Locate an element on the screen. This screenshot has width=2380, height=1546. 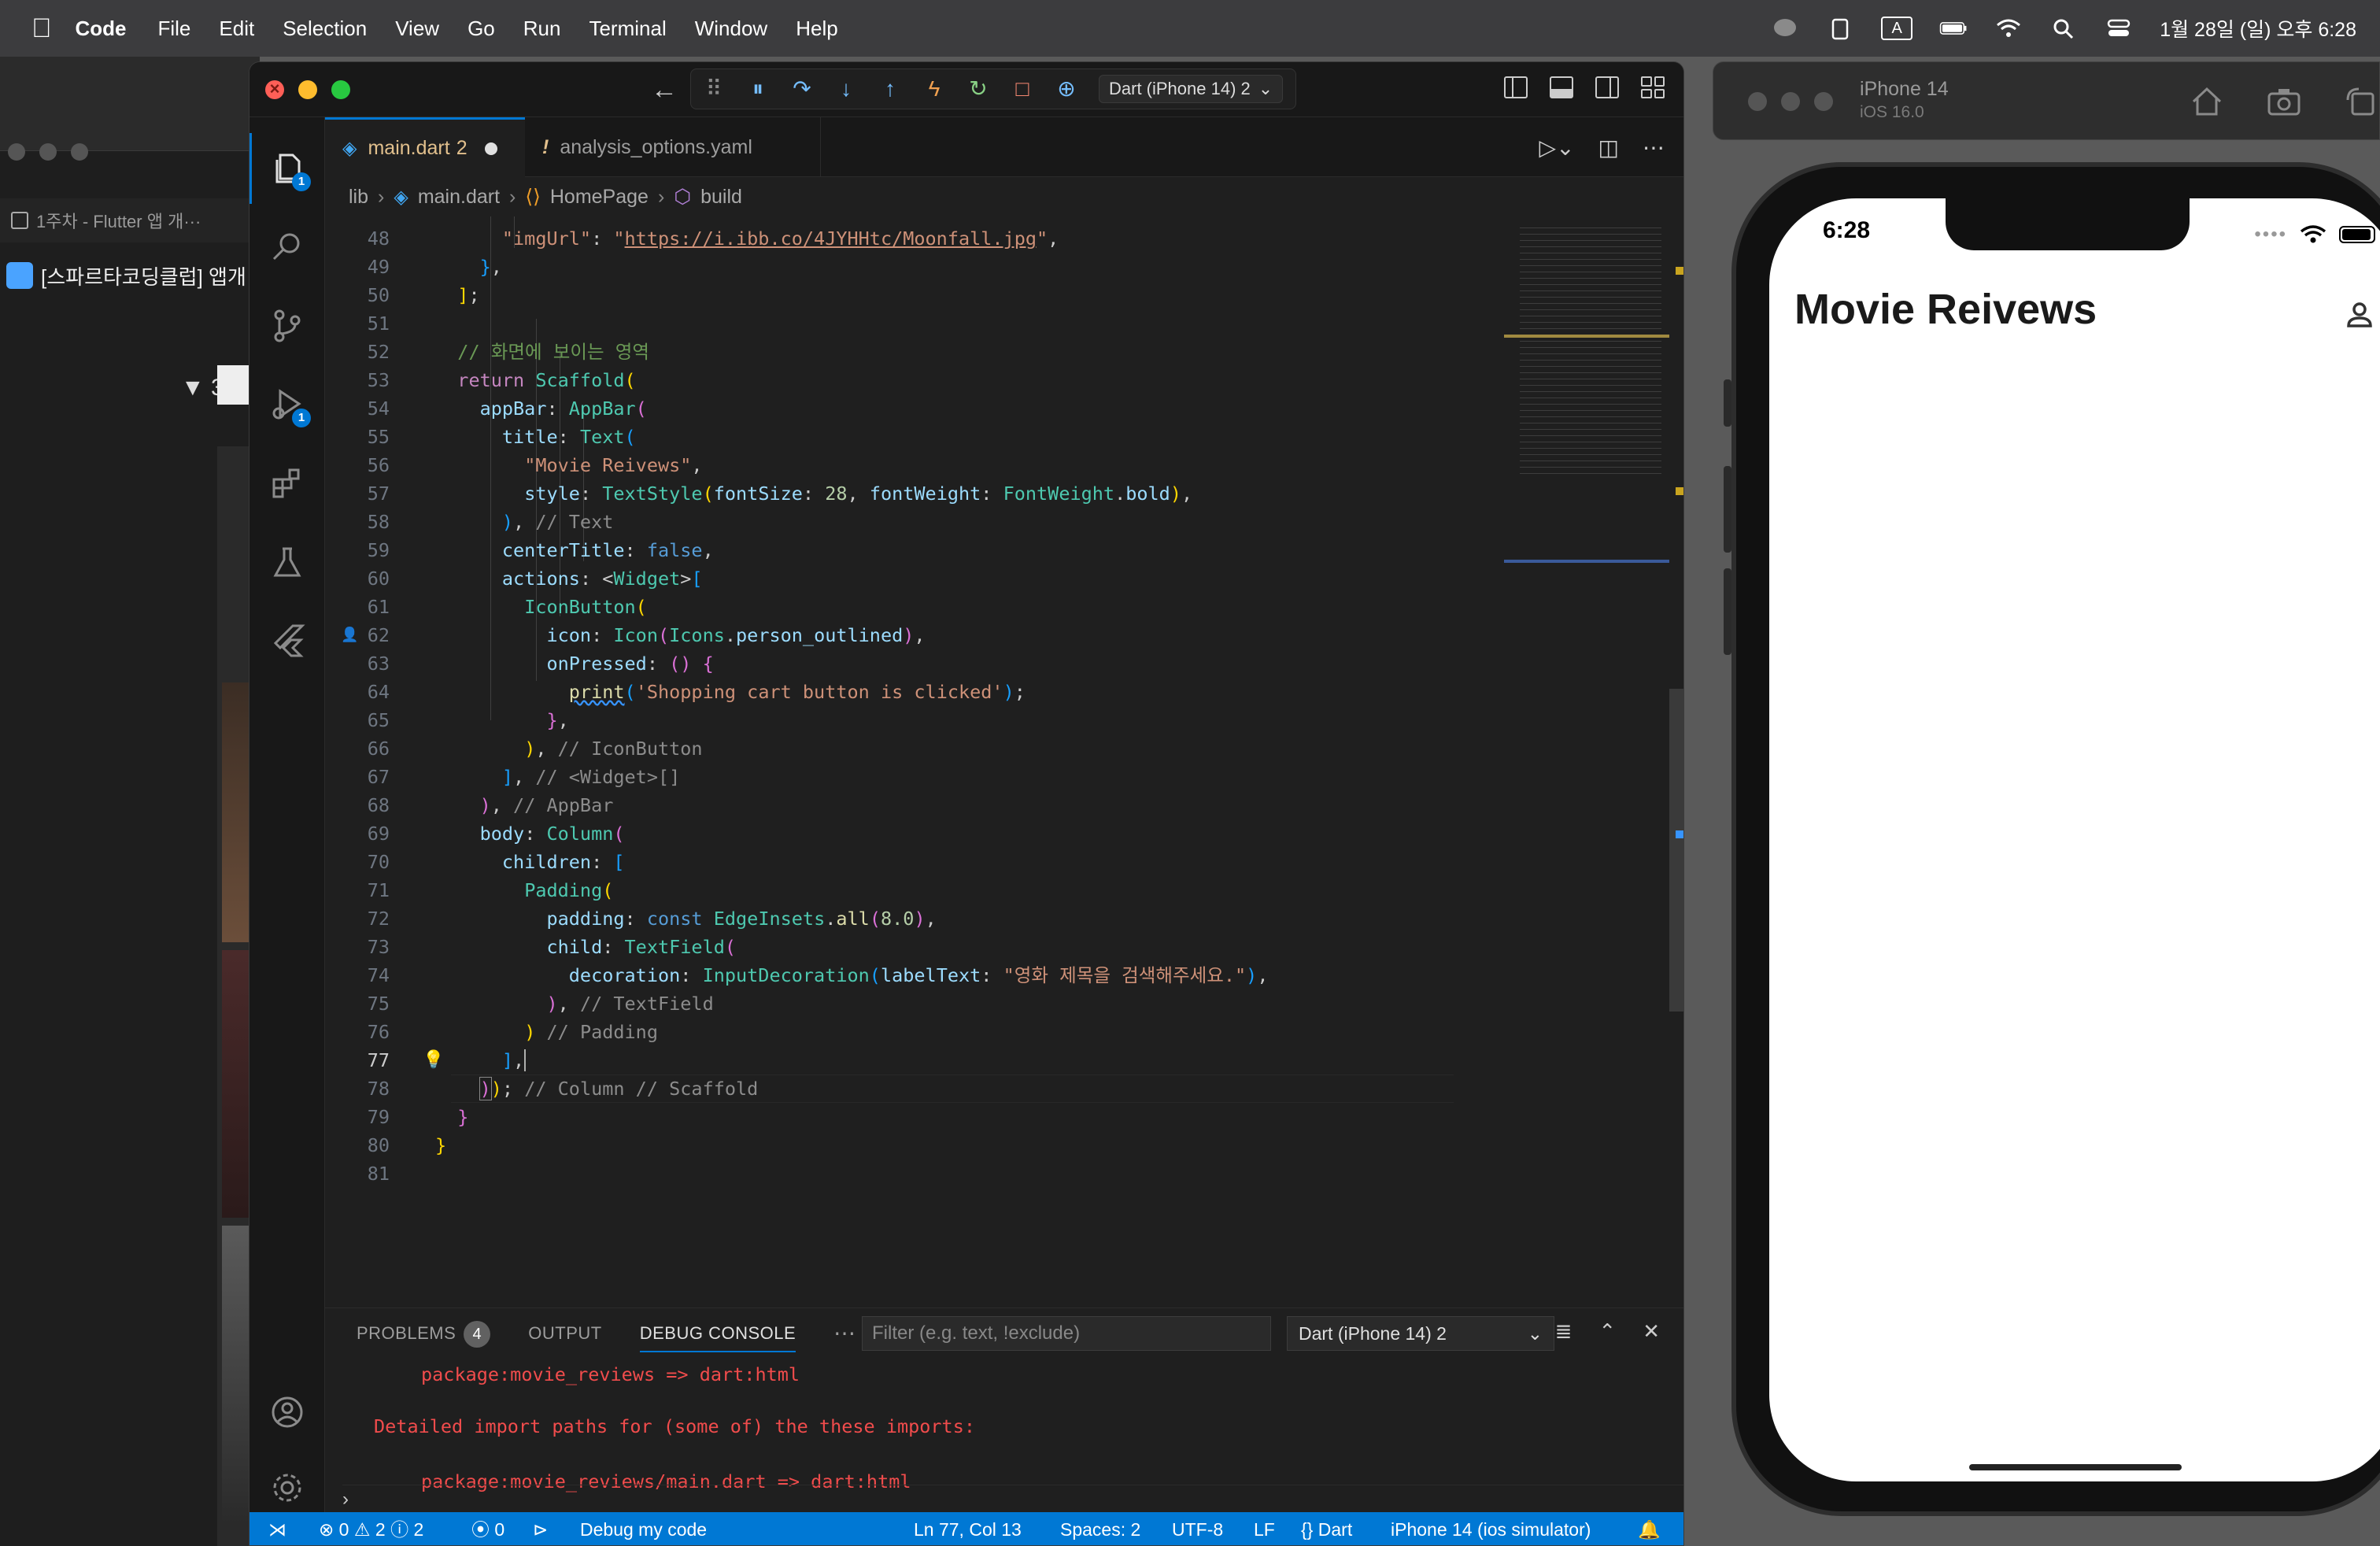
input-source-icon: A is located at coordinates (1897, 28).